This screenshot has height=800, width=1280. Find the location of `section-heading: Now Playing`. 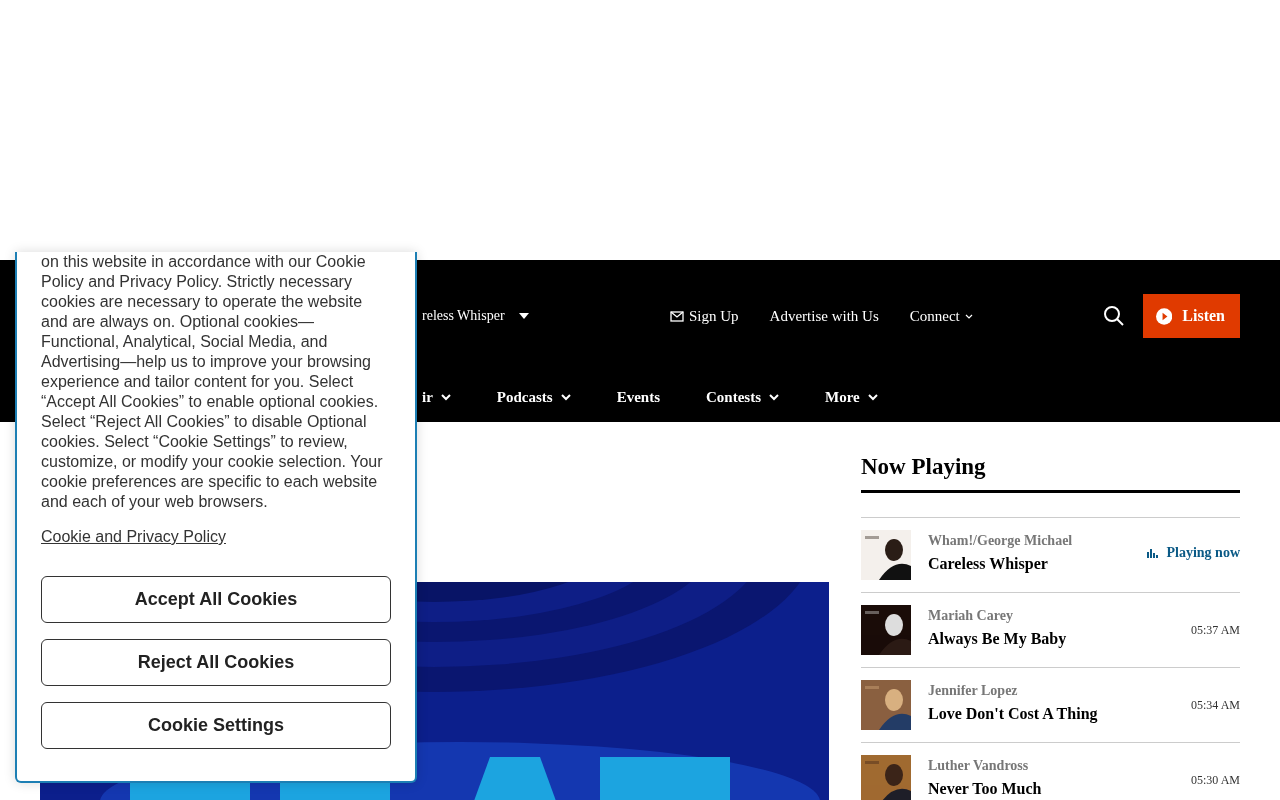

section-heading: Now Playing is located at coordinates (1050, 457).